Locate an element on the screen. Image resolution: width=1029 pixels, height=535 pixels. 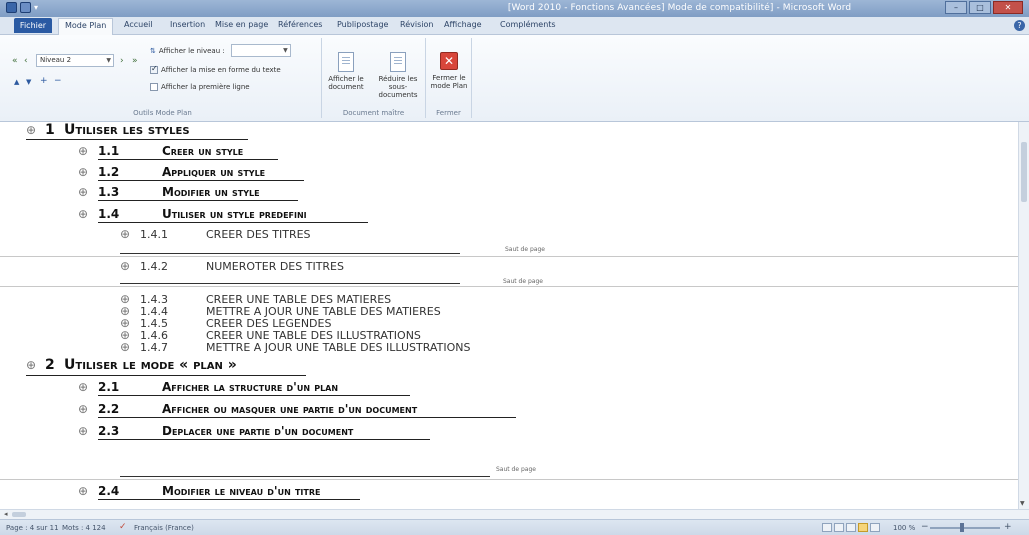
page-break-label: Saut de page is located at coordinates (516, 469).